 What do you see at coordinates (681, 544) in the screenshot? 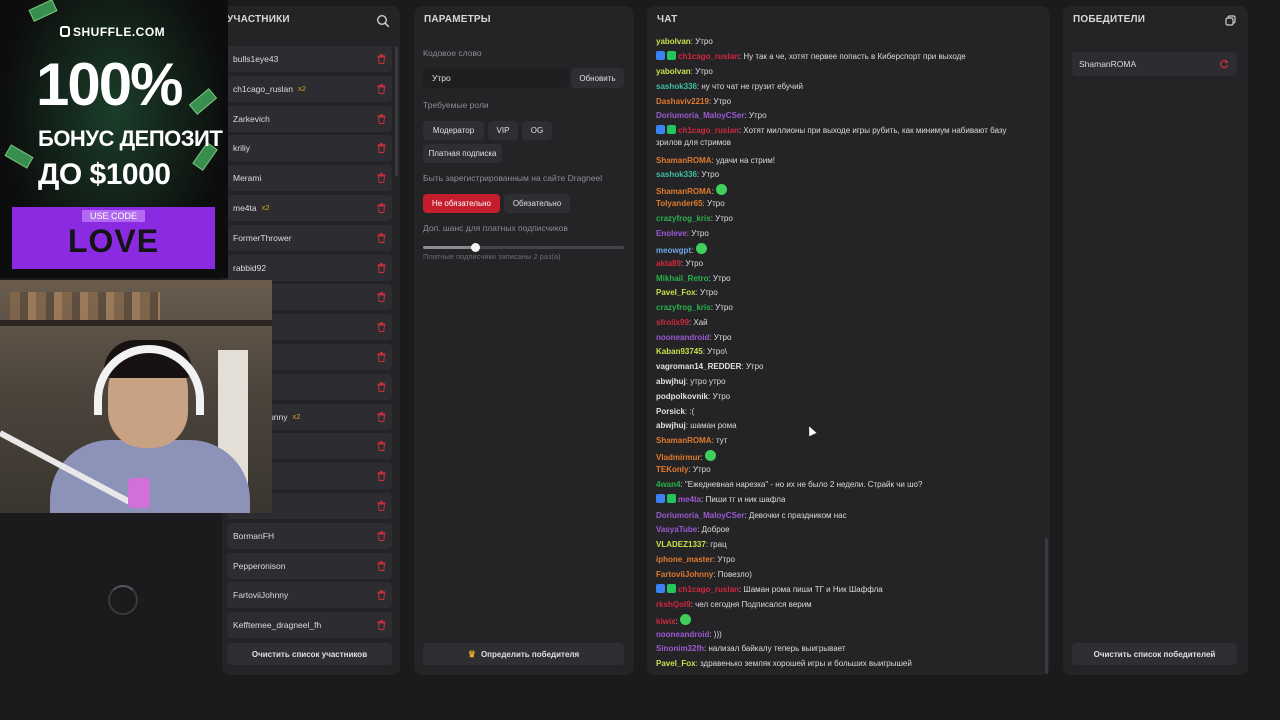
I see `chat-nick: VLADEZ1337` at bounding box center [681, 544].